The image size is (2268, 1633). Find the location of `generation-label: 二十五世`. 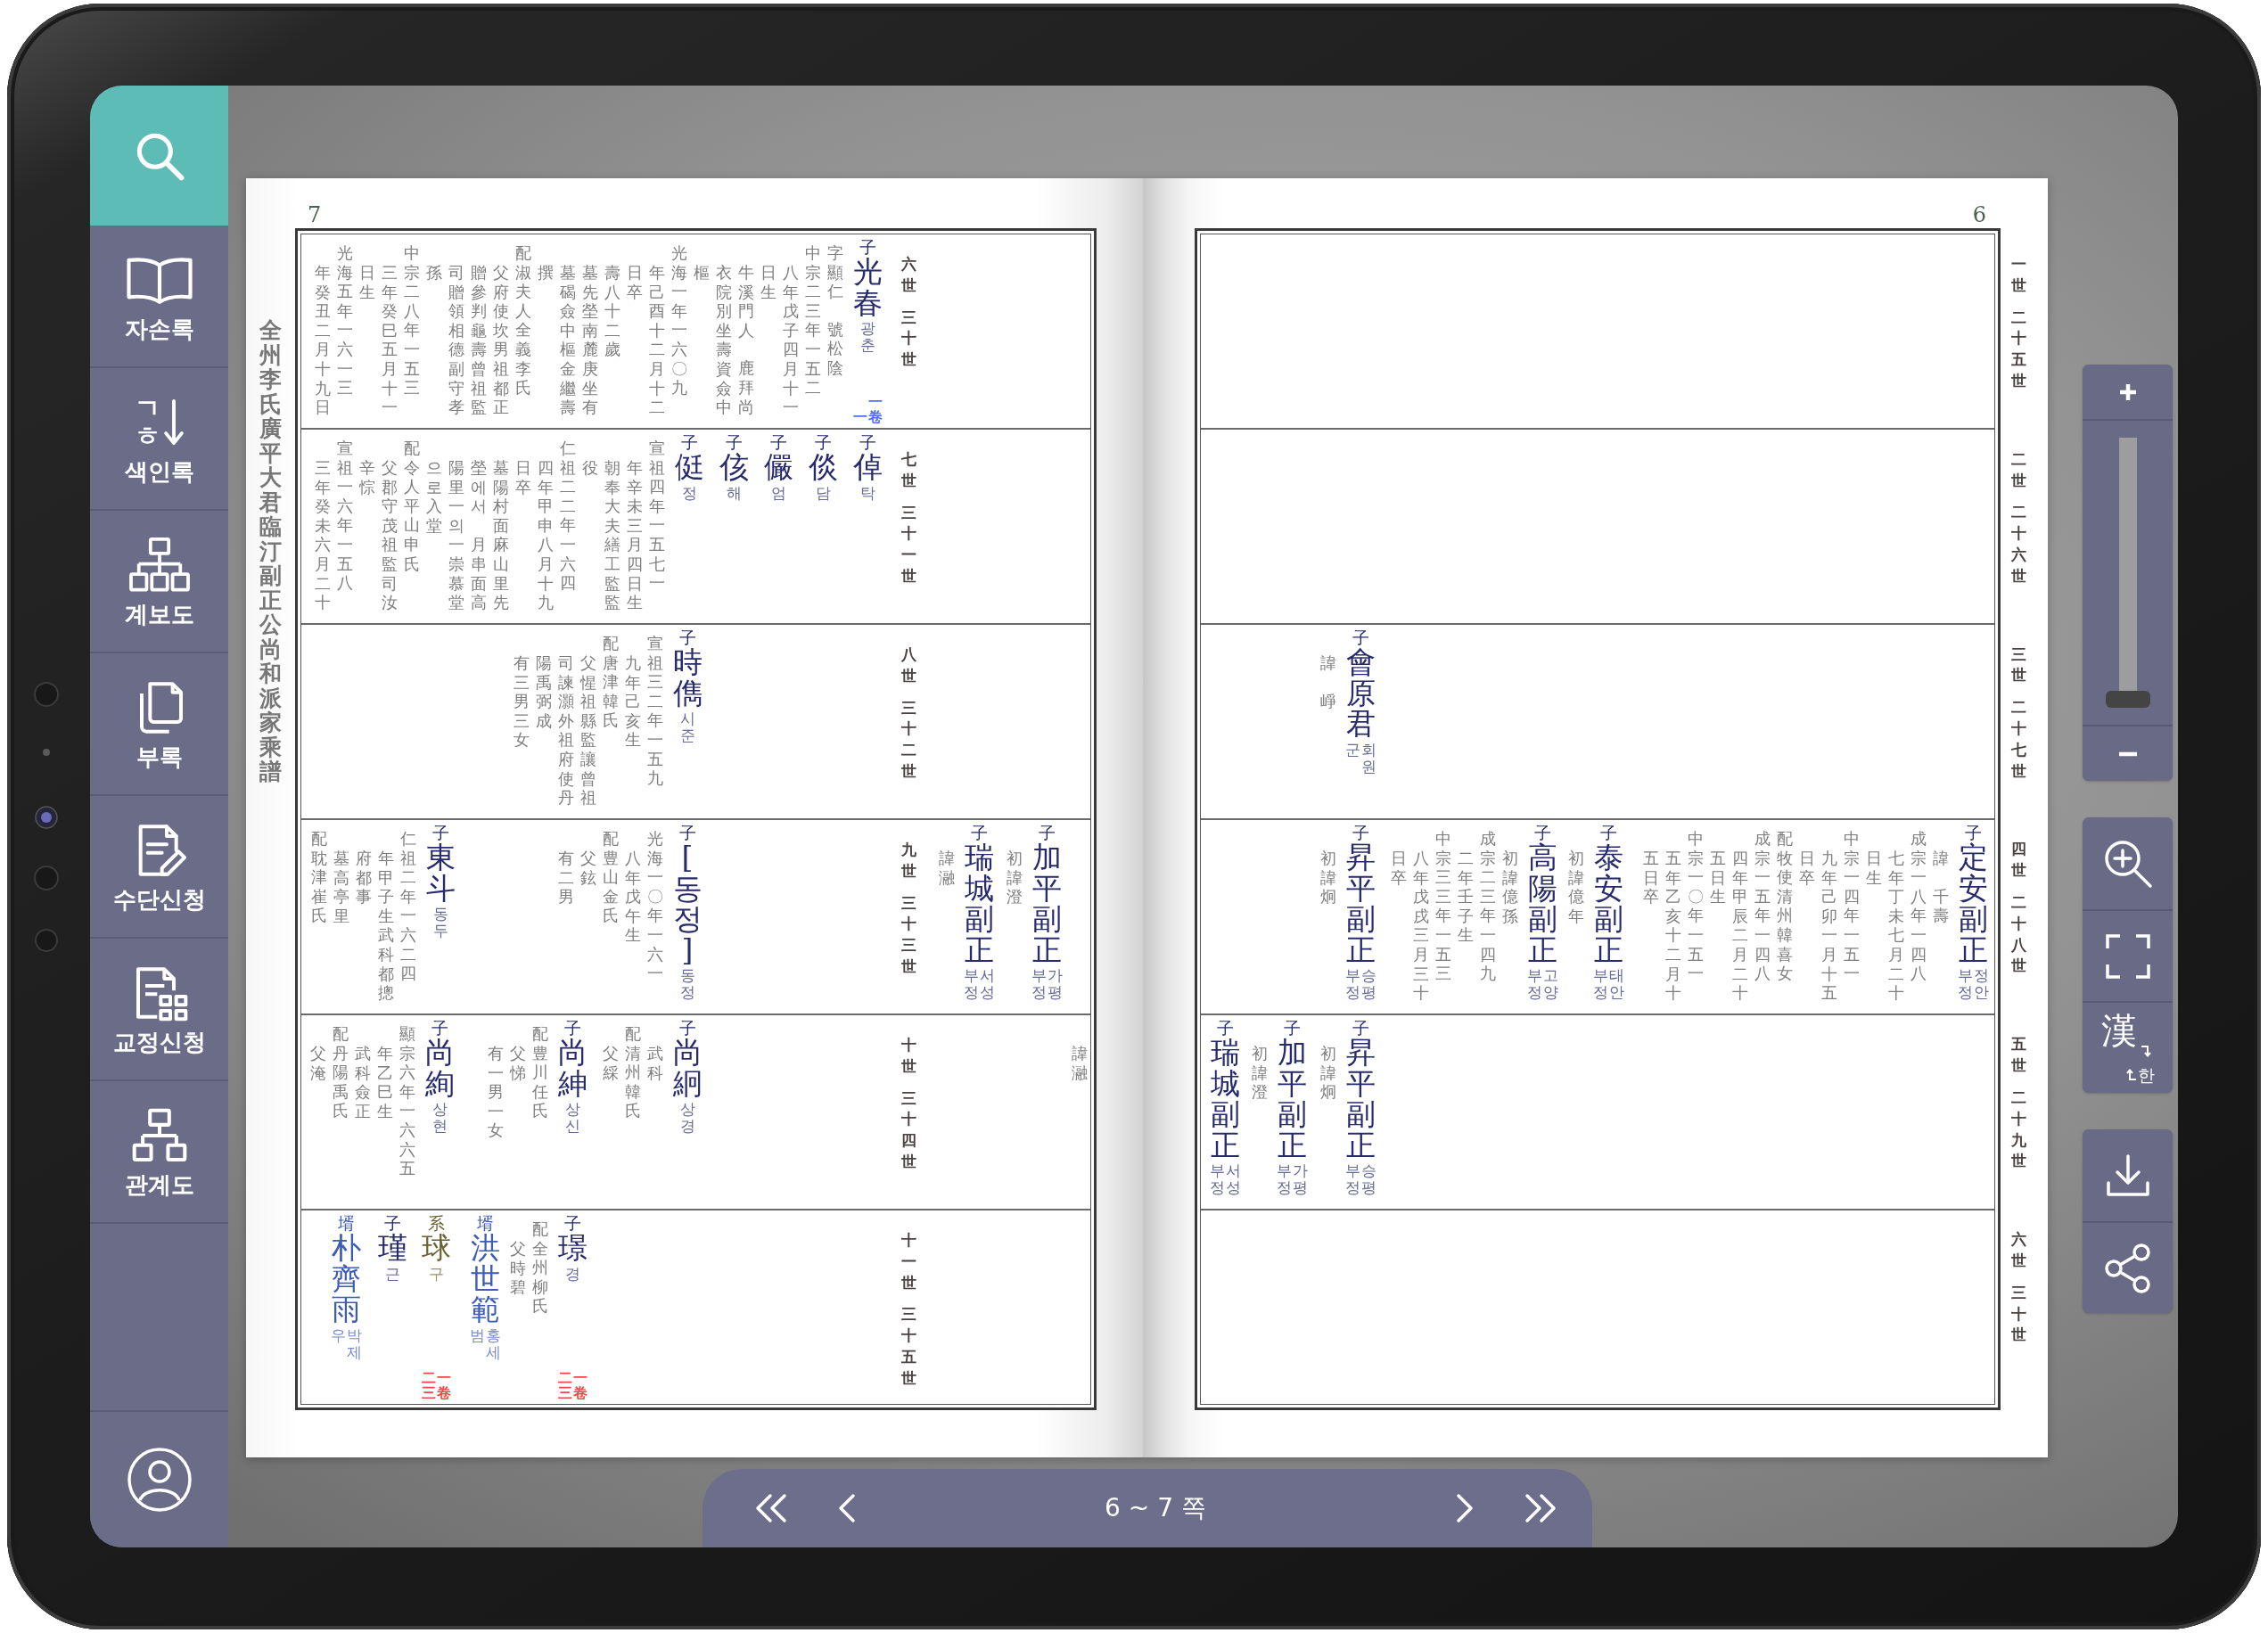

generation-label: 二十五世 is located at coordinates (2018, 349).